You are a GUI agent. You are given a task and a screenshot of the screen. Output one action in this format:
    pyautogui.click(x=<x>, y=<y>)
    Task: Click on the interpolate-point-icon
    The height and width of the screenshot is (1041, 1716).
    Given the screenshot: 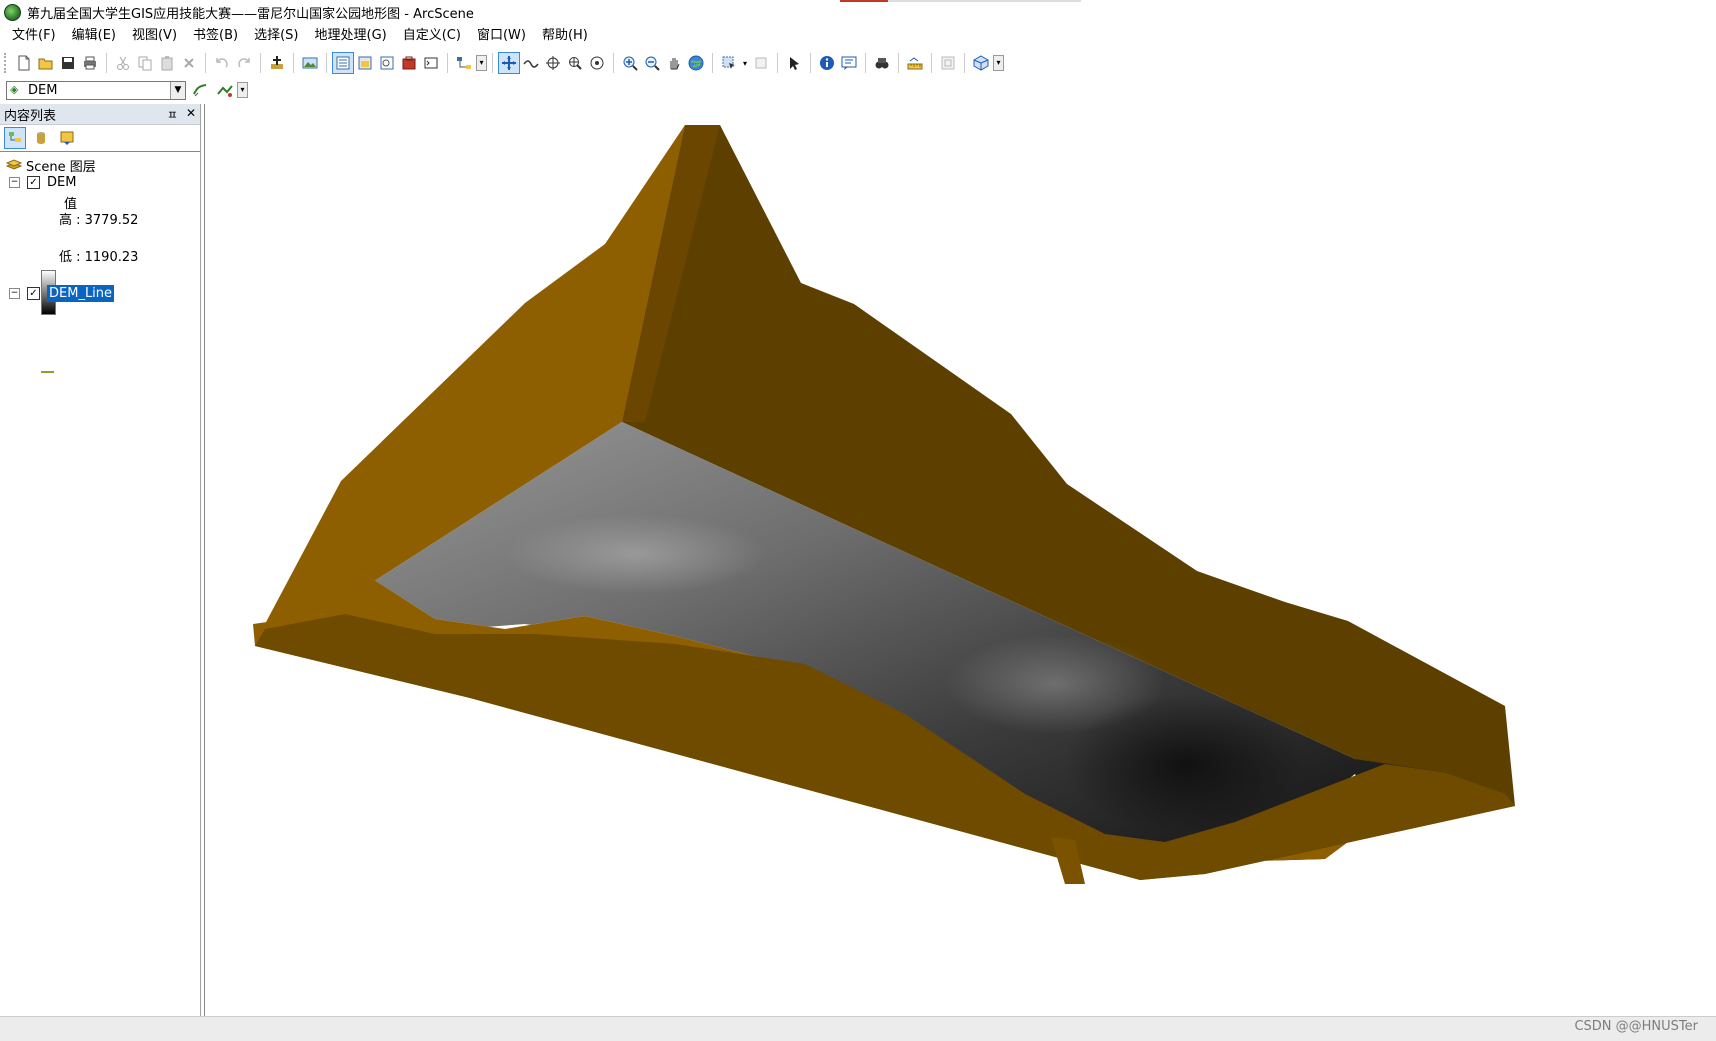 What is the action you would take?
    pyautogui.click(x=225, y=90)
    